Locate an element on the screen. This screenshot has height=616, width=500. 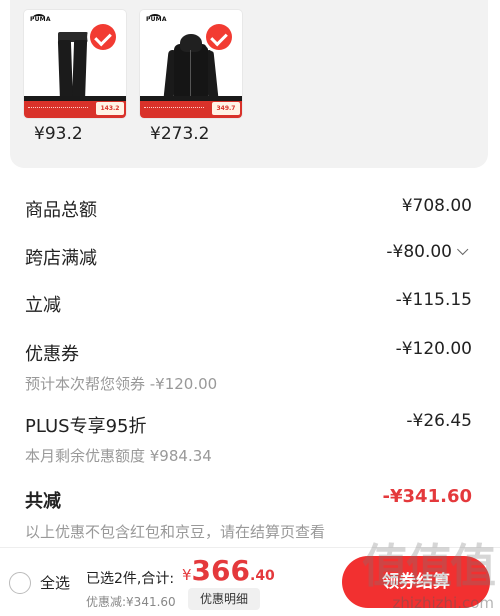
select-all-label: 全选 is located at coordinates (55, 582).